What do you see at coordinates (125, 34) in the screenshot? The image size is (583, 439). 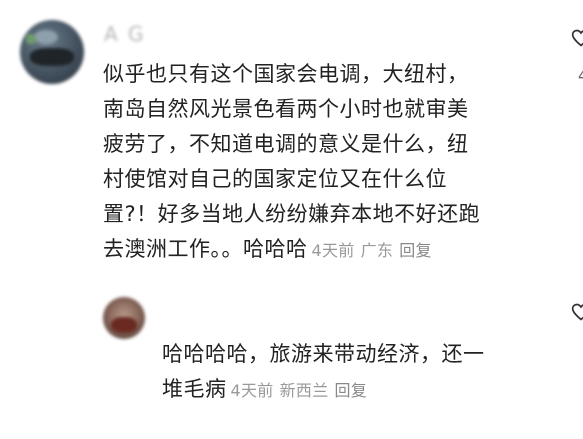 I see `comment-username: A G` at bounding box center [125, 34].